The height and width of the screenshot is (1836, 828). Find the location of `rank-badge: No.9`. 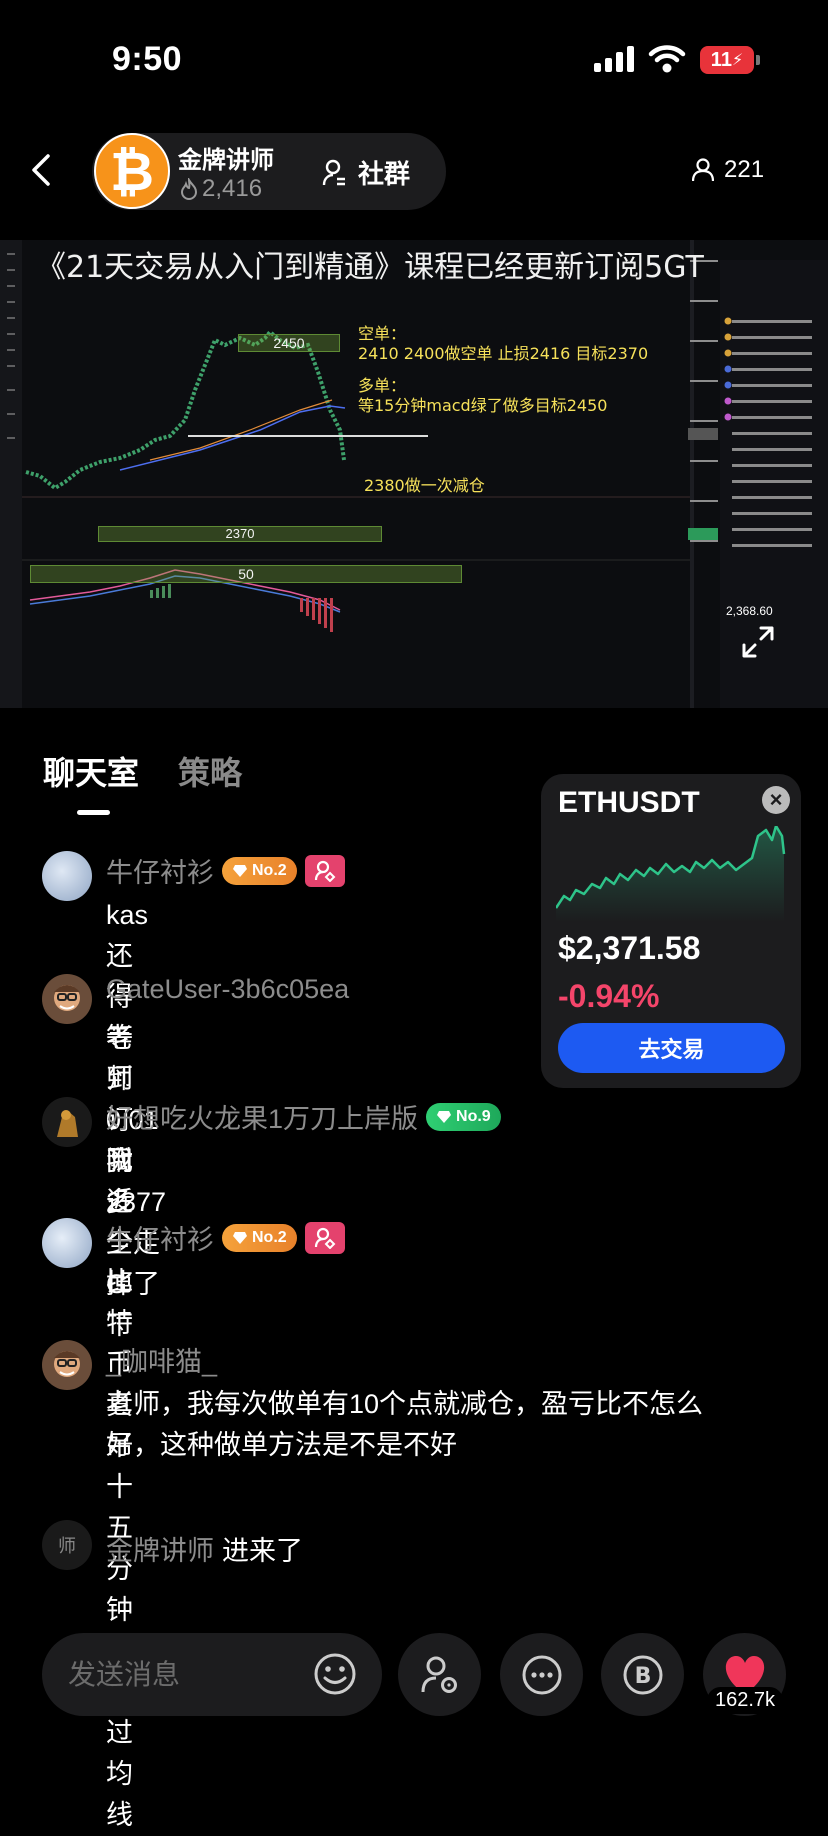

rank-badge: No.9 is located at coordinates (463, 1116).